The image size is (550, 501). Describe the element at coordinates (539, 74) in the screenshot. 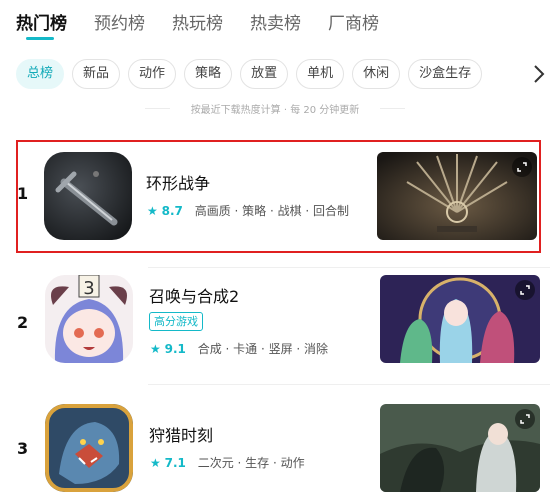

I see `chevron-right-icon` at that location.